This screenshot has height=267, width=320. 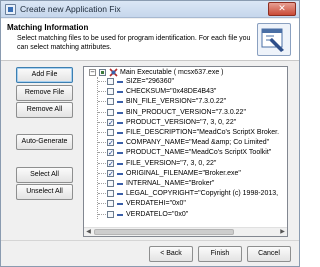 What do you see at coordinates (10, 9) in the screenshot?
I see `app-icon` at bounding box center [10, 9].